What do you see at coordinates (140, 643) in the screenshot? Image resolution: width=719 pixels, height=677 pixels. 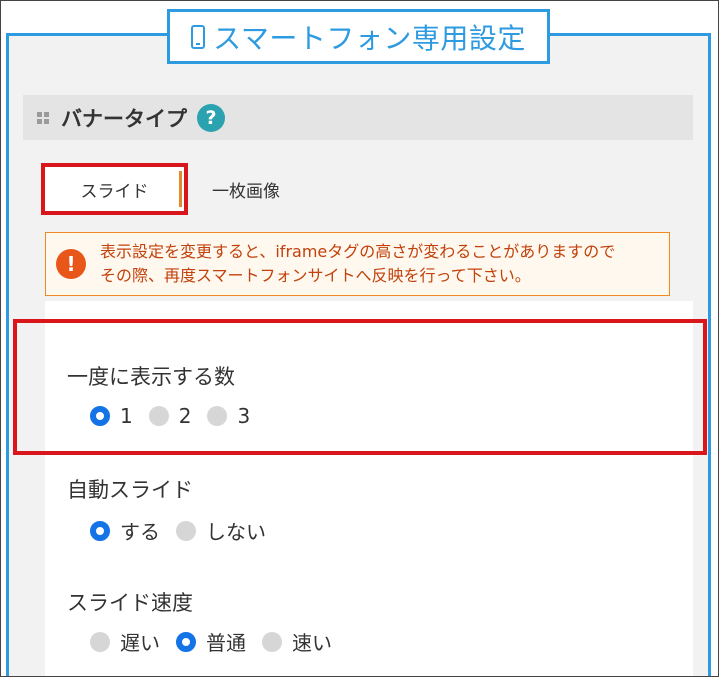 I see `radio-label: 遅い` at bounding box center [140, 643].